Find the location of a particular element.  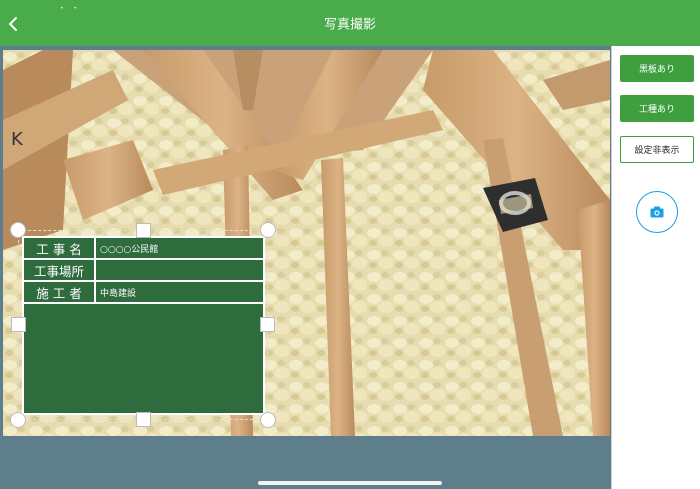

control-sidebar: 黒板あり 工種あり 設定非表示 is located at coordinates (655, 267).